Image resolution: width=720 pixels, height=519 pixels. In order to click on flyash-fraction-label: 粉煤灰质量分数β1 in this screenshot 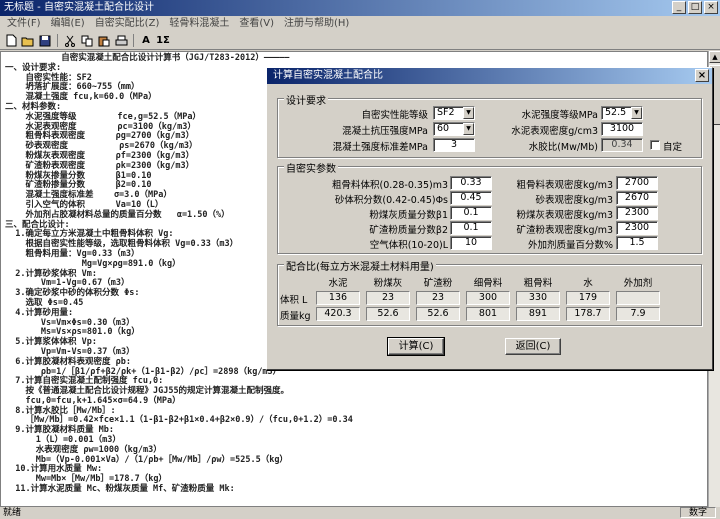, I will do `click(408, 215)`.